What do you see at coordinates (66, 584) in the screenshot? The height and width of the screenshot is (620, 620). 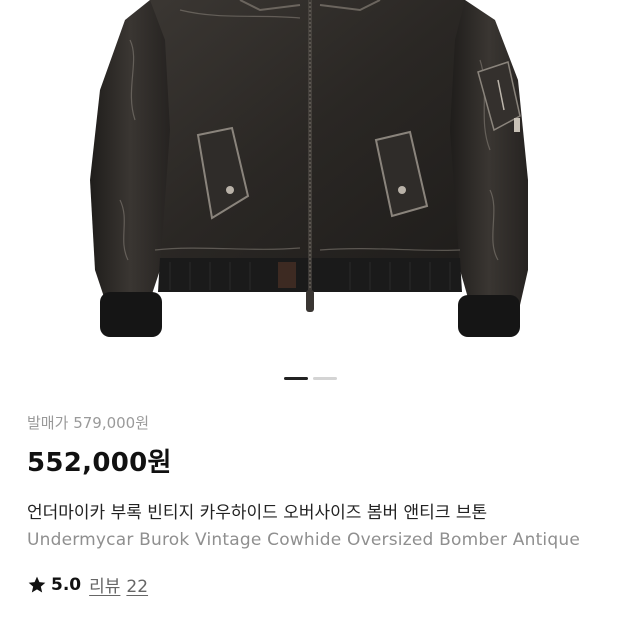 I see `rating-score: 5.0` at bounding box center [66, 584].